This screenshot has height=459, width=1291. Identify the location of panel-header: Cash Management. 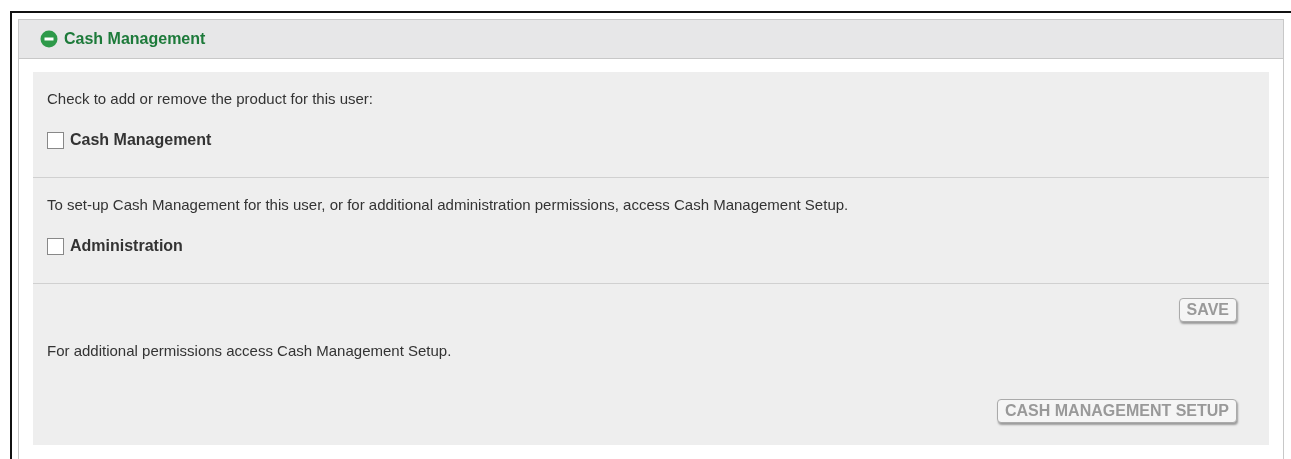
(651, 39).